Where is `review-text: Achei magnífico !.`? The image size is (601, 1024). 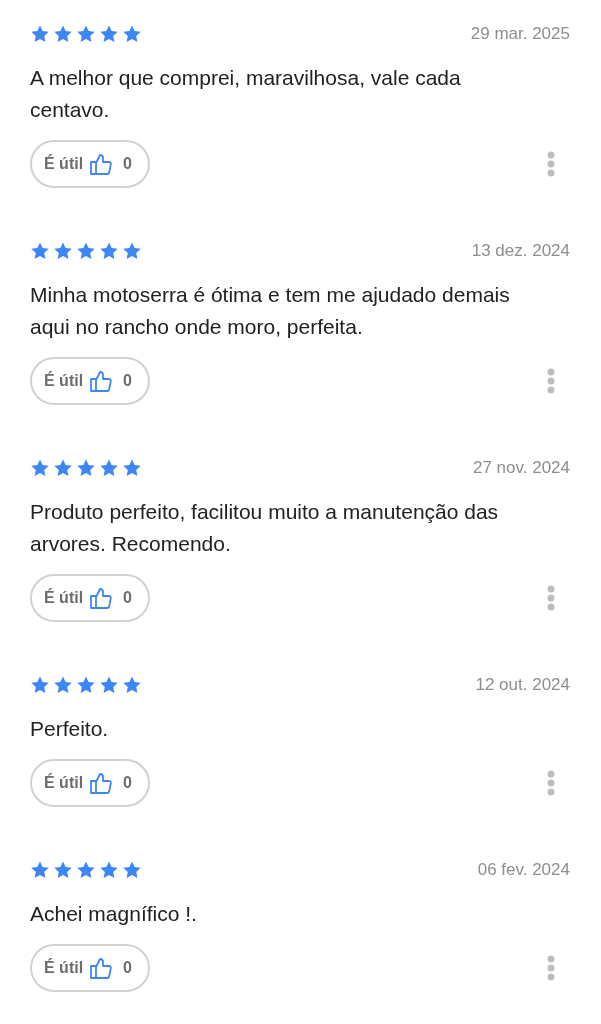
review-text: Achei magnífico !. is located at coordinates (114, 914).